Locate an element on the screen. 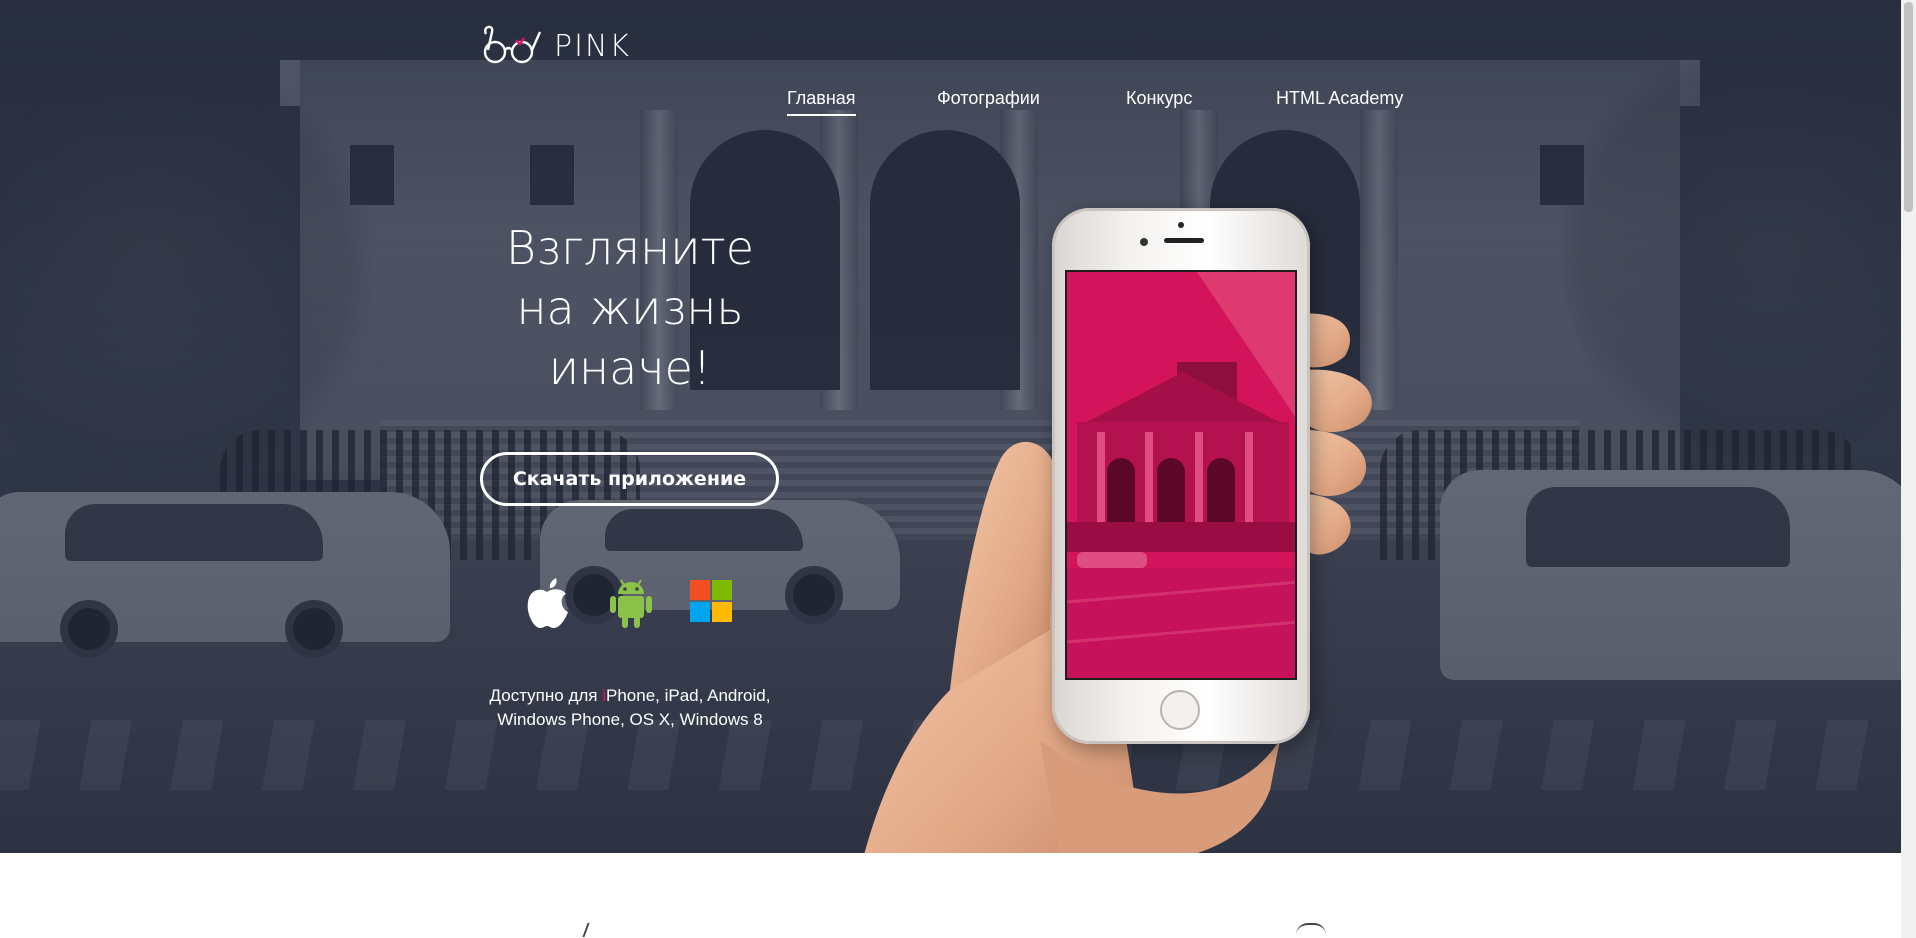  hero-headline-line: на жизнь is located at coordinates (630, 308).